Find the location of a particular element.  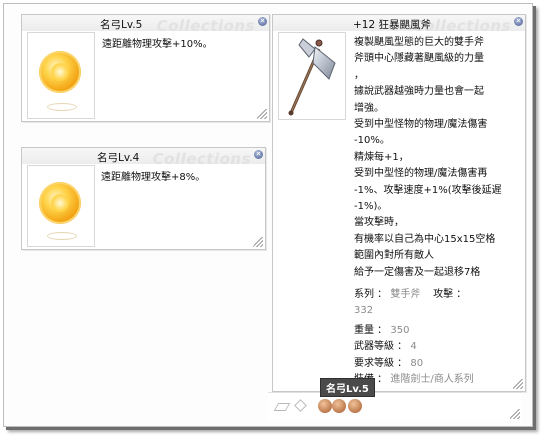

hover-tooltip: 名弓Lv.5 is located at coordinates (347, 387).